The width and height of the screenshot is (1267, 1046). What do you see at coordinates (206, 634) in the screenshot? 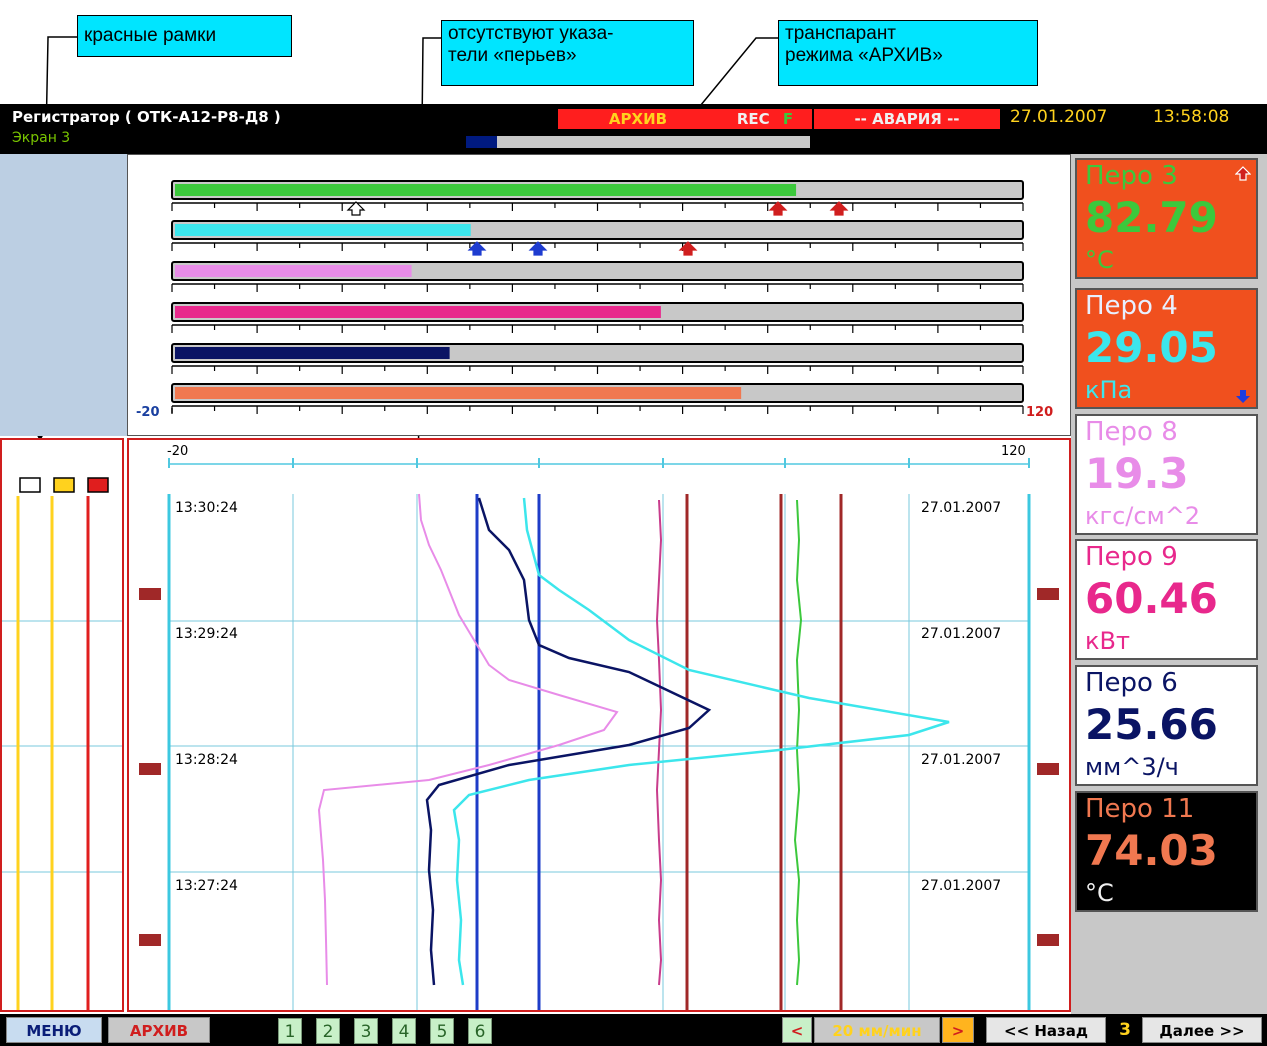
I see `trend-time-2: 13:29:24` at bounding box center [206, 634].